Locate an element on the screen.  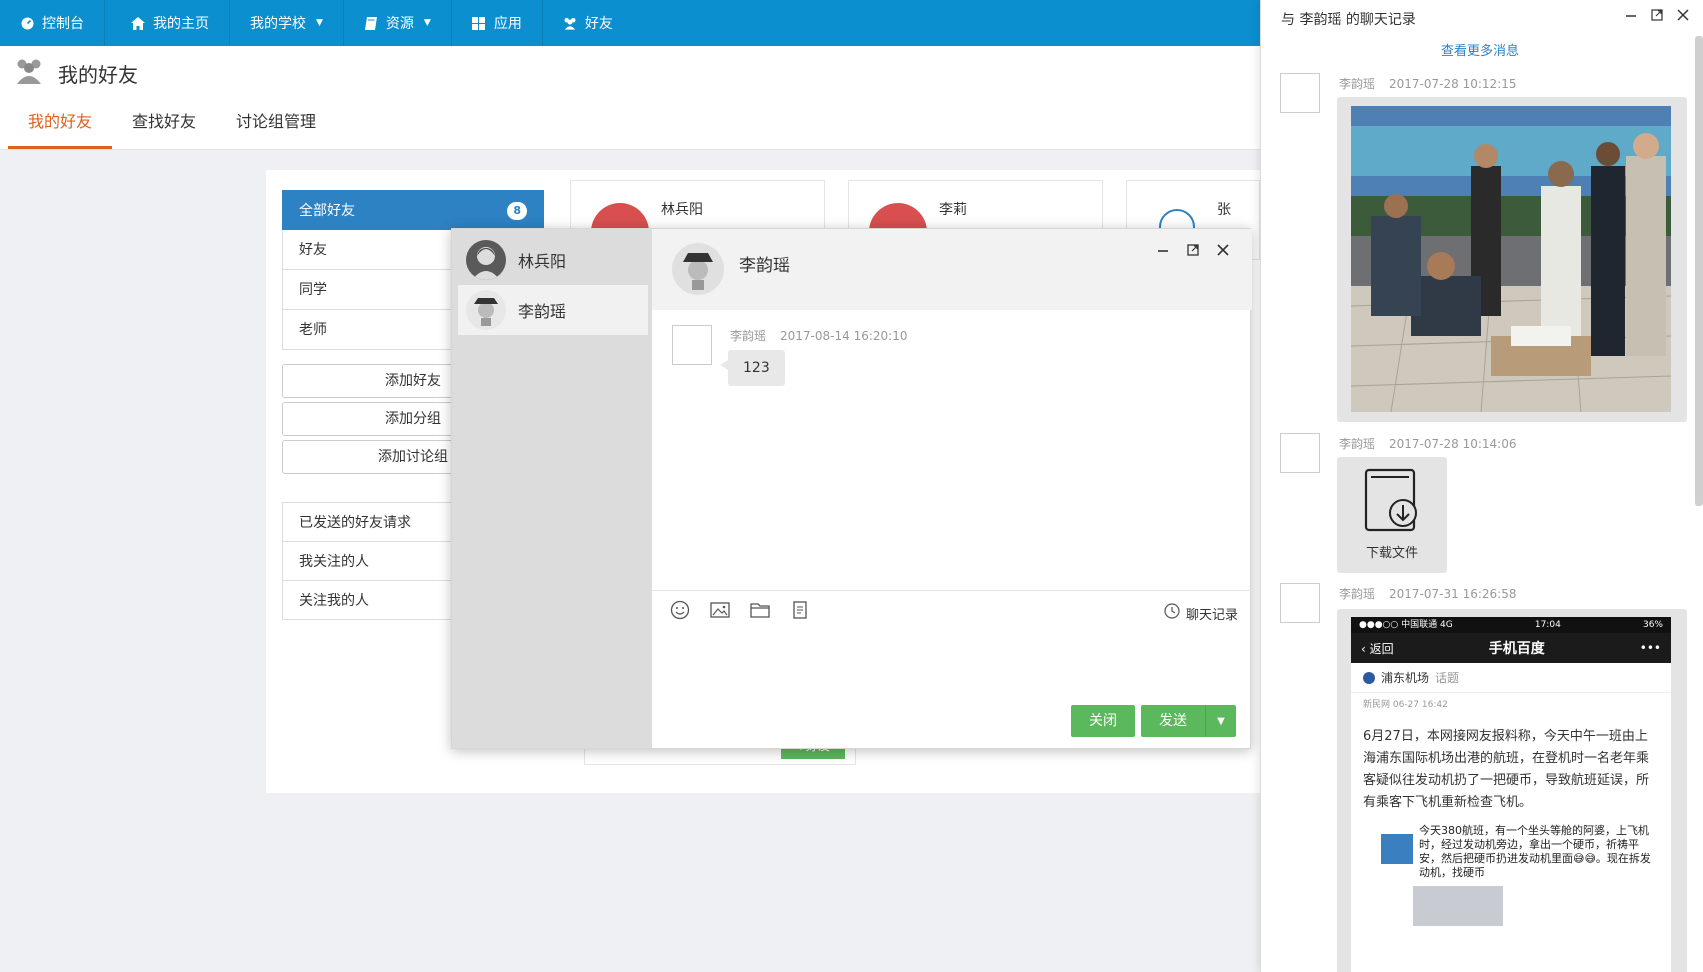
tab-my-friends: 我的好友 is located at coordinates (60, 123).